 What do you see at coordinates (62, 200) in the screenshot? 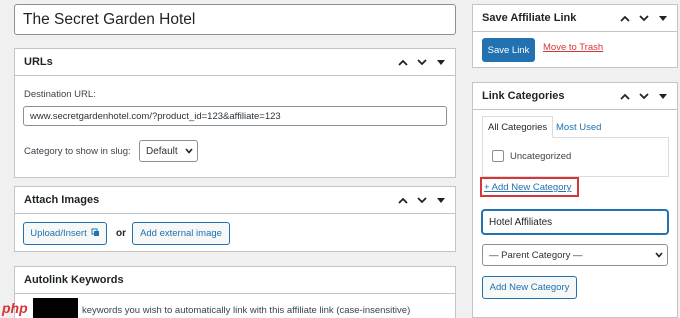
I see `attach-images-title: Attach Images` at bounding box center [62, 200].